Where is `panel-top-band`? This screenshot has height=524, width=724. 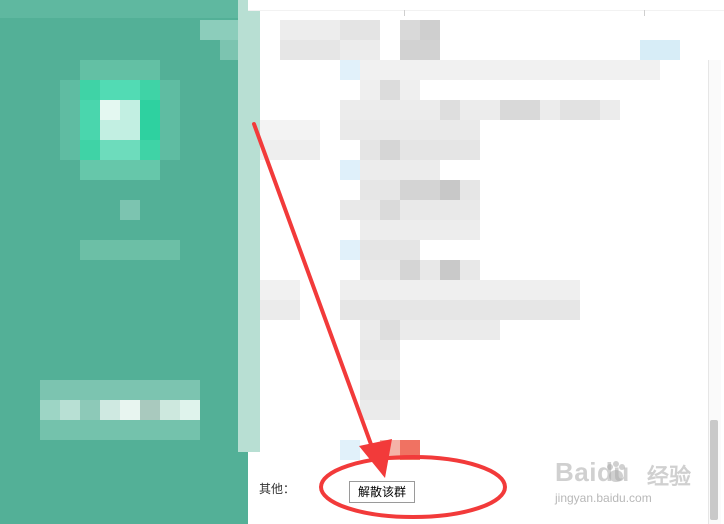 panel-top-band is located at coordinates (124, 9).